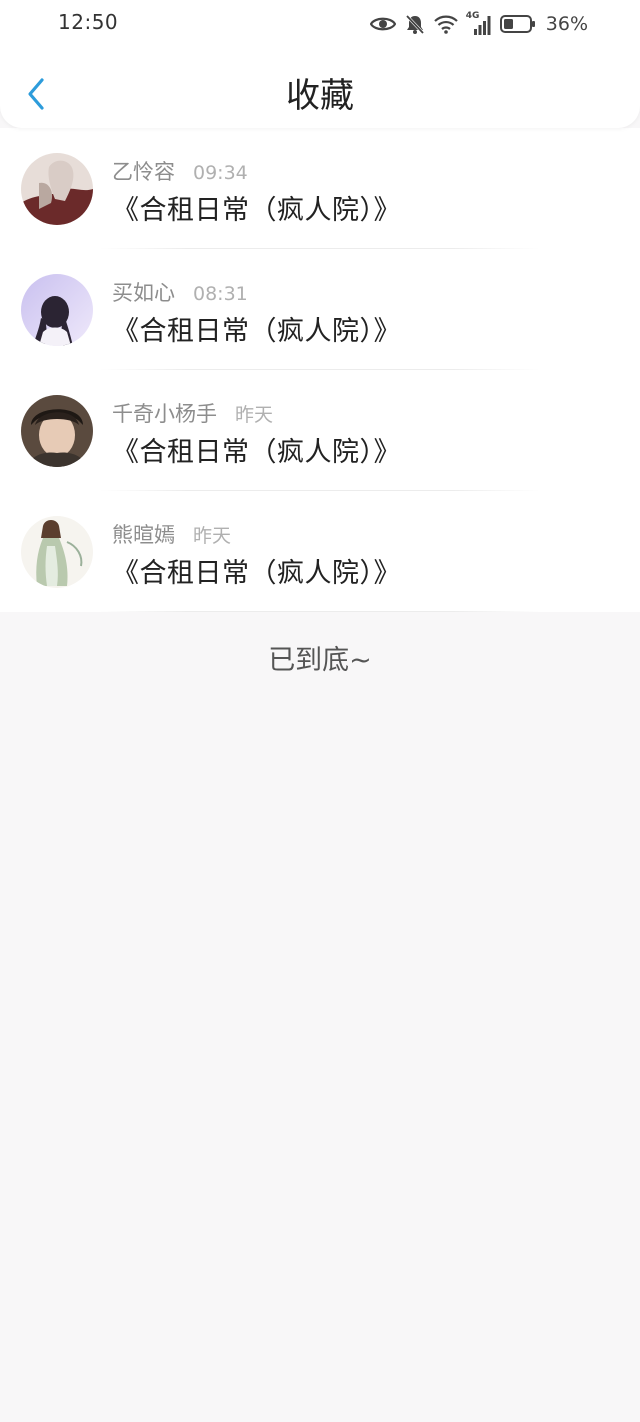 This screenshot has width=640, height=1422. What do you see at coordinates (180, 171) in the screenshot?
I see `item-meta: 乙怜容 09:34` at bounding box center [180, 171].